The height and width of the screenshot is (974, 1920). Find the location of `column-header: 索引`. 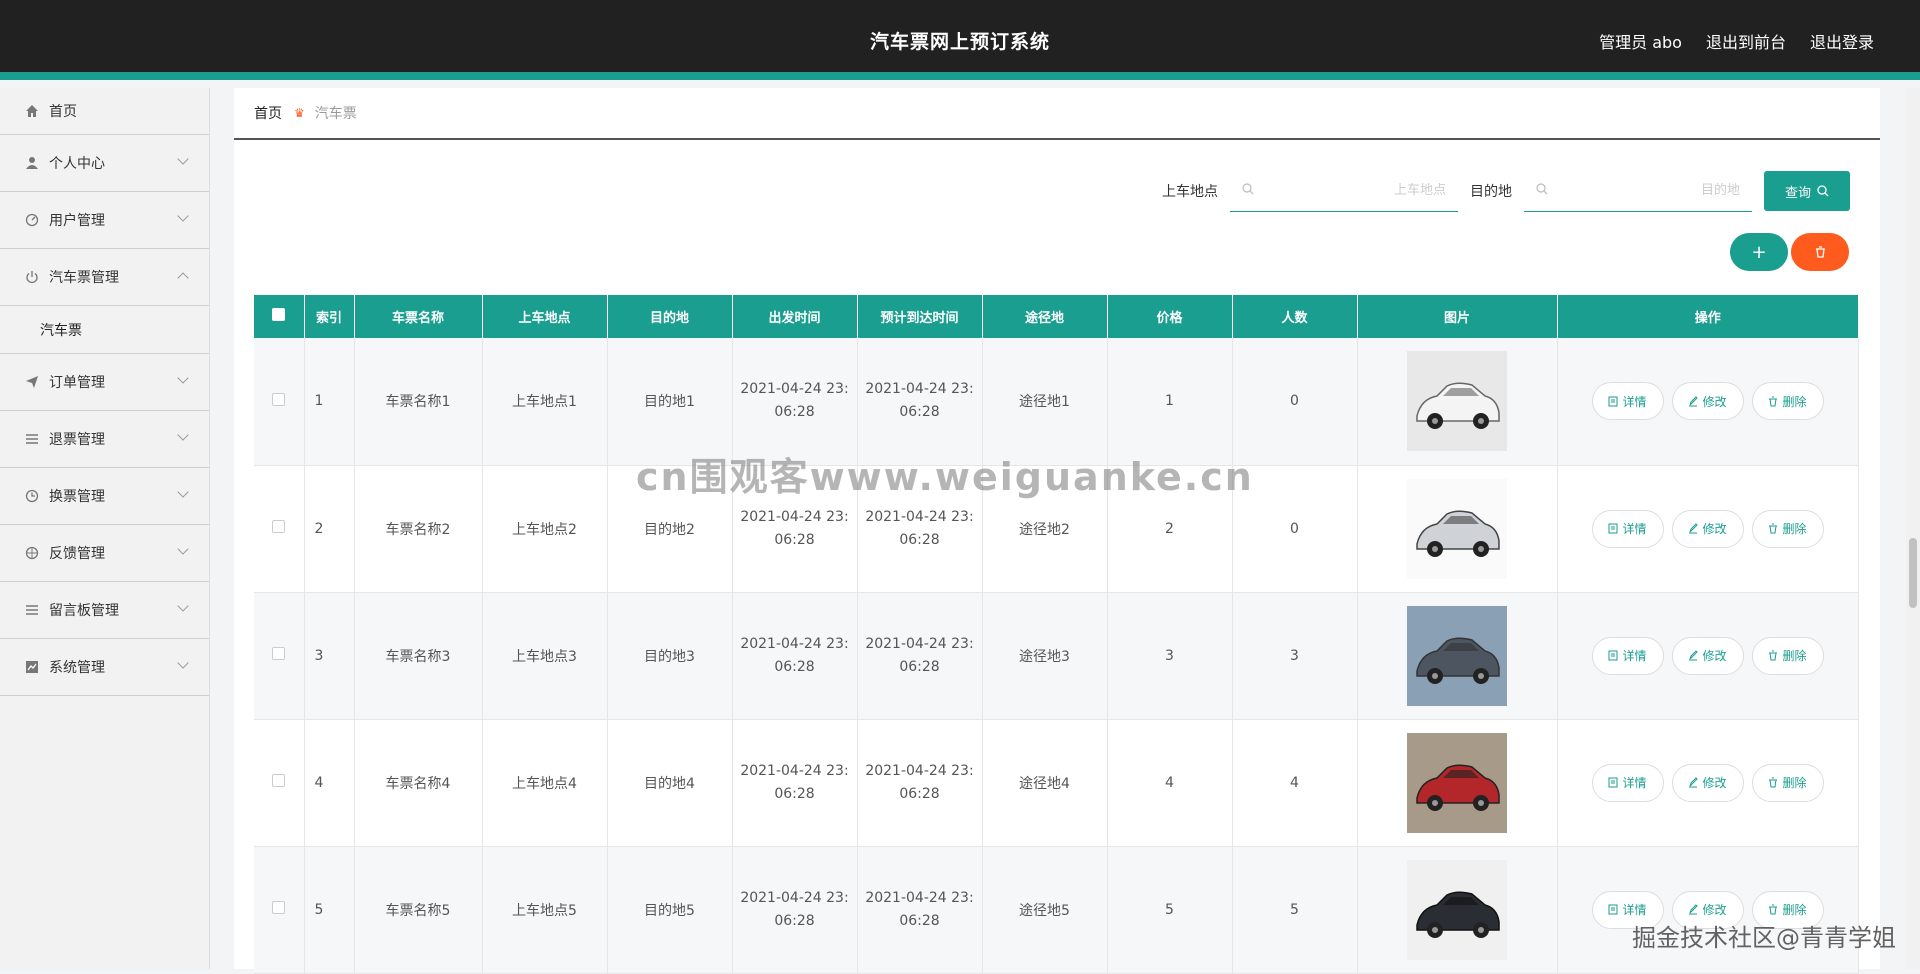

column-header: 索引 is located at coordinates (329, 316).